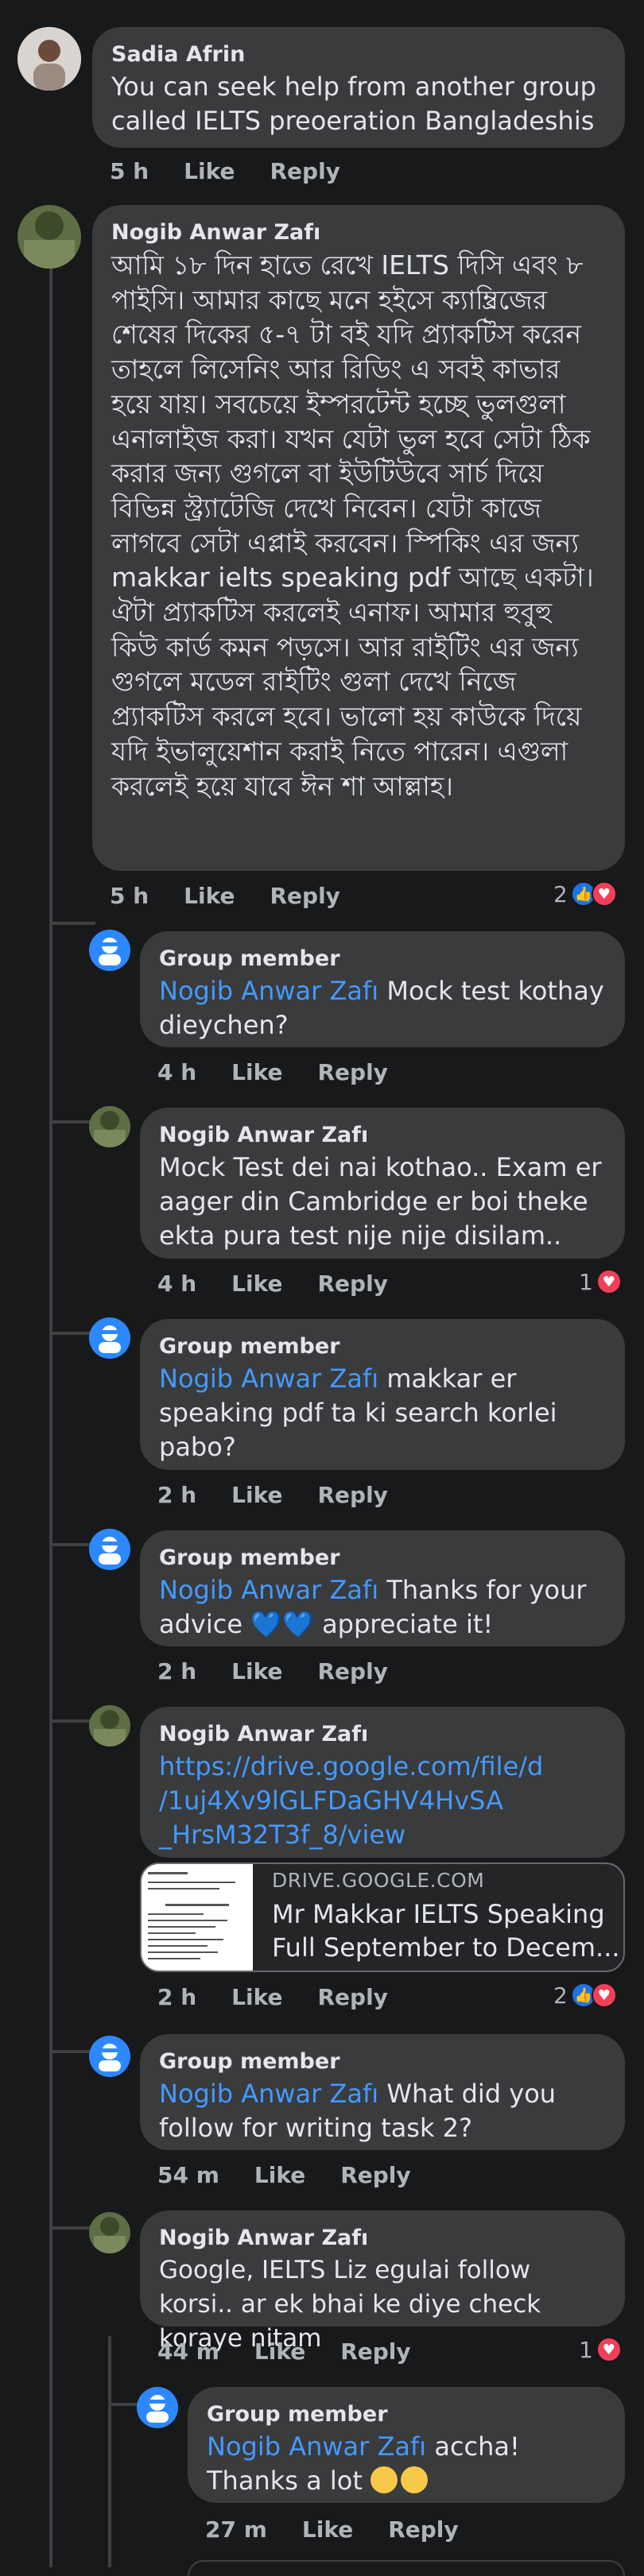 The image size is (644, 2576). What do you see at coordinates (586, 1281) in the screenshot?
I see `reaction-count: 1` at bounding box center [586, 1281].